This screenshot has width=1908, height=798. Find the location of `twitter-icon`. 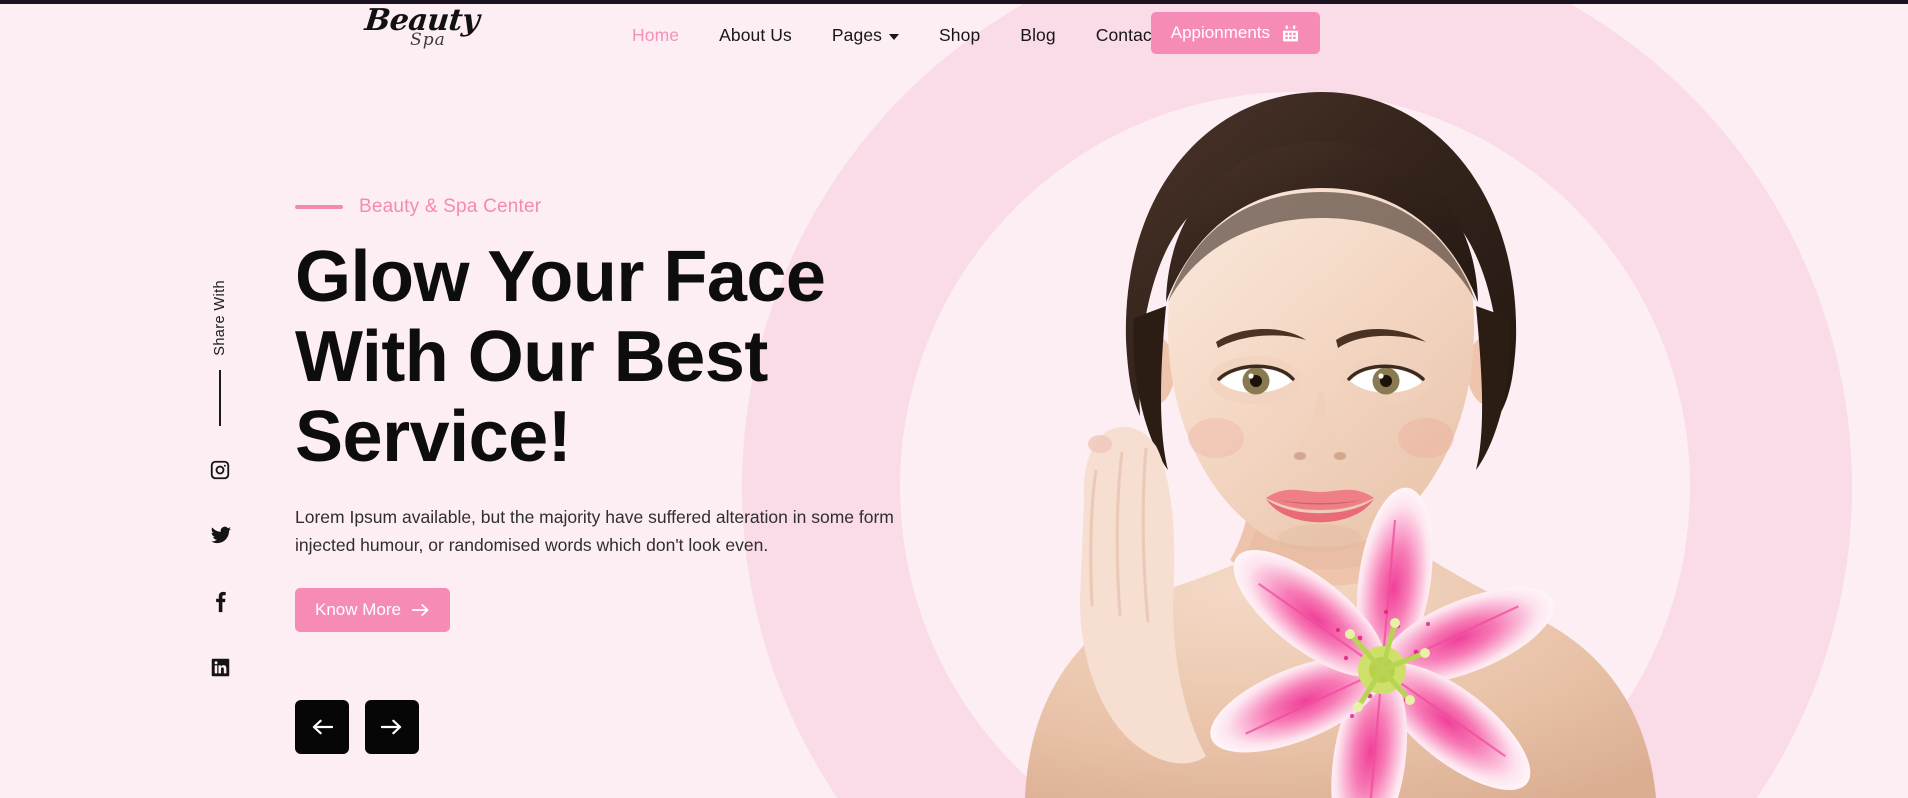

twitter-icon is located at coordinates (220, 536).